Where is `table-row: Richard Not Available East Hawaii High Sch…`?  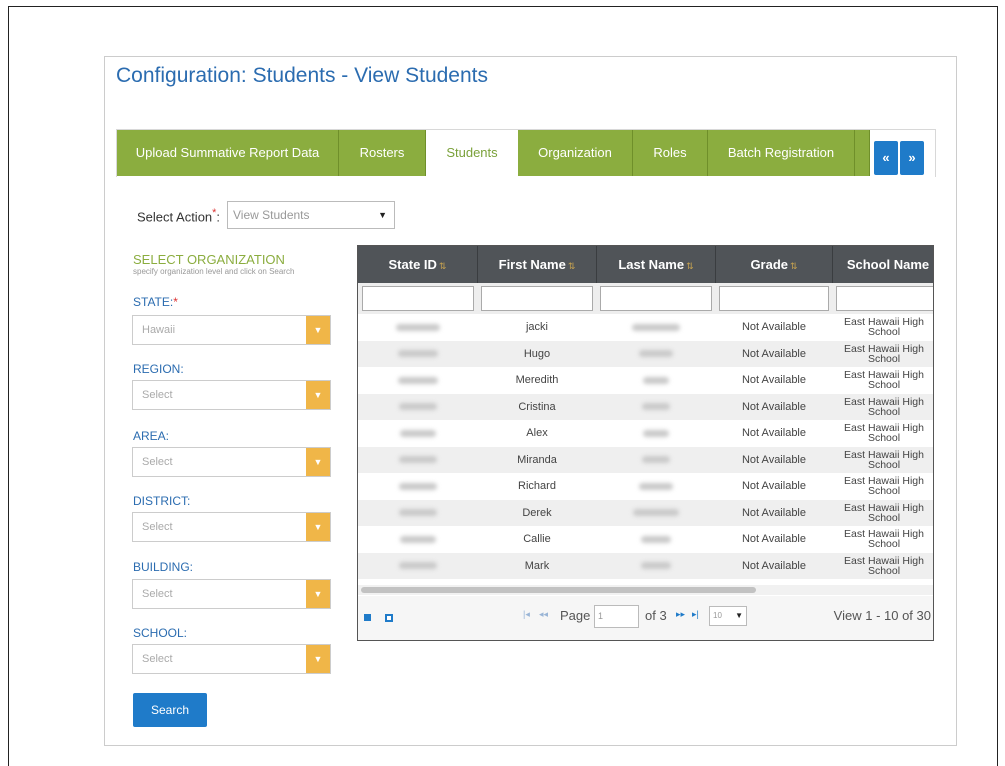 table-row: Richard Not Available East Hawaii High Sch… is located at coordinates (645, 486).